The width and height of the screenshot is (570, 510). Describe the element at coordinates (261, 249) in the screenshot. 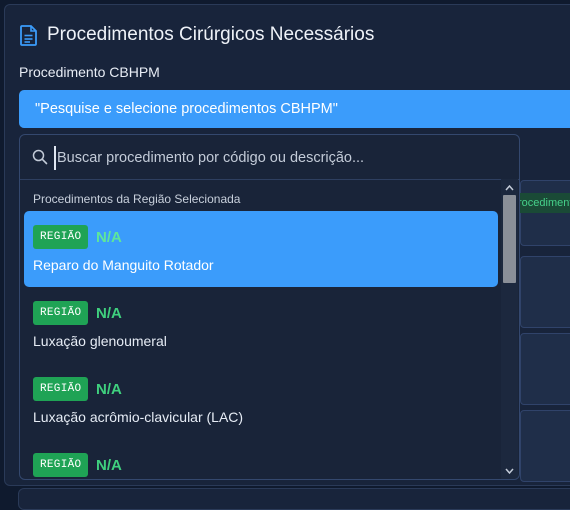

I see `procedure-option: REGIÃO N/A Reparo do Manguito Rotador` at that location.